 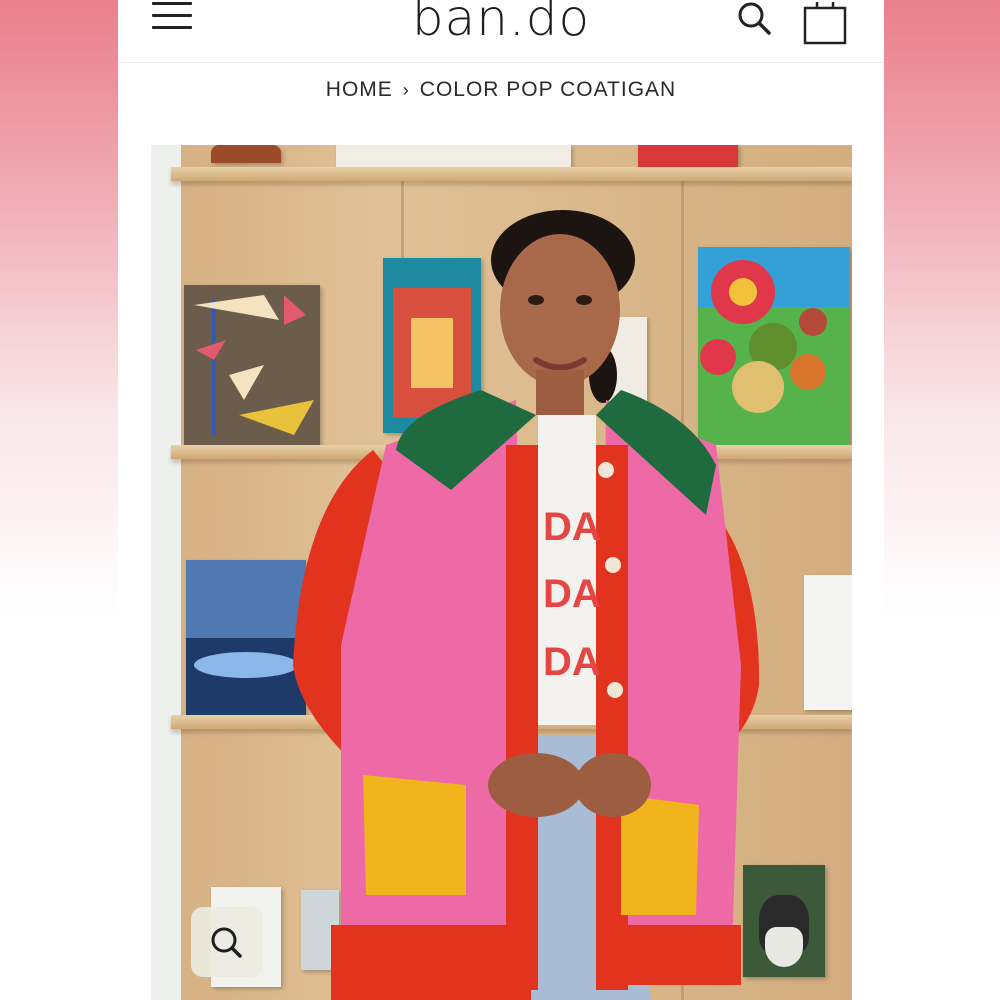 What do you see at coordinates (501, 23) in the screenshot?
I see `brand-logo: ban.do` at bounding box center [501, 23].